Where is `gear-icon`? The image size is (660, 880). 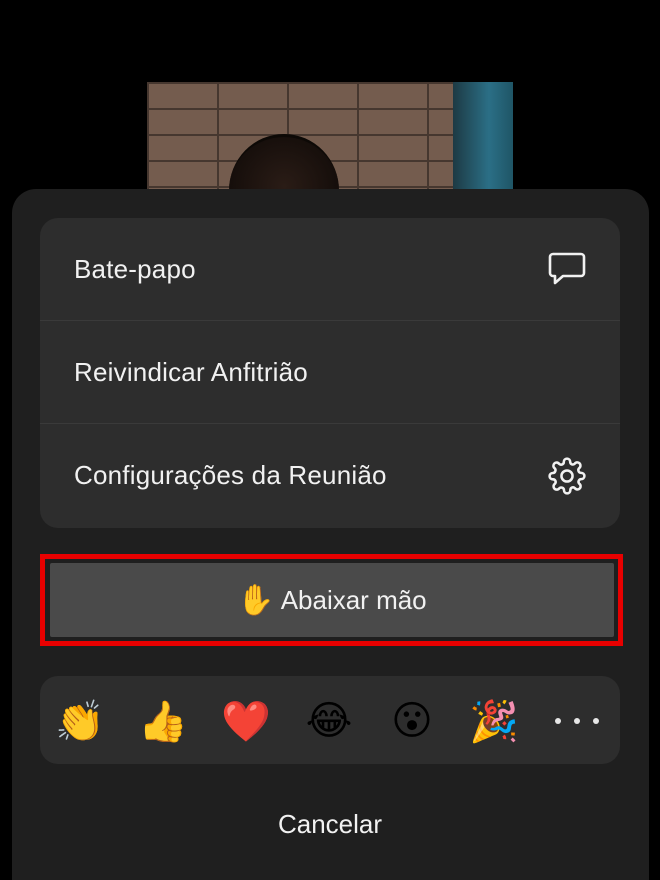
gear-icon is located at coordinates (567, 476).